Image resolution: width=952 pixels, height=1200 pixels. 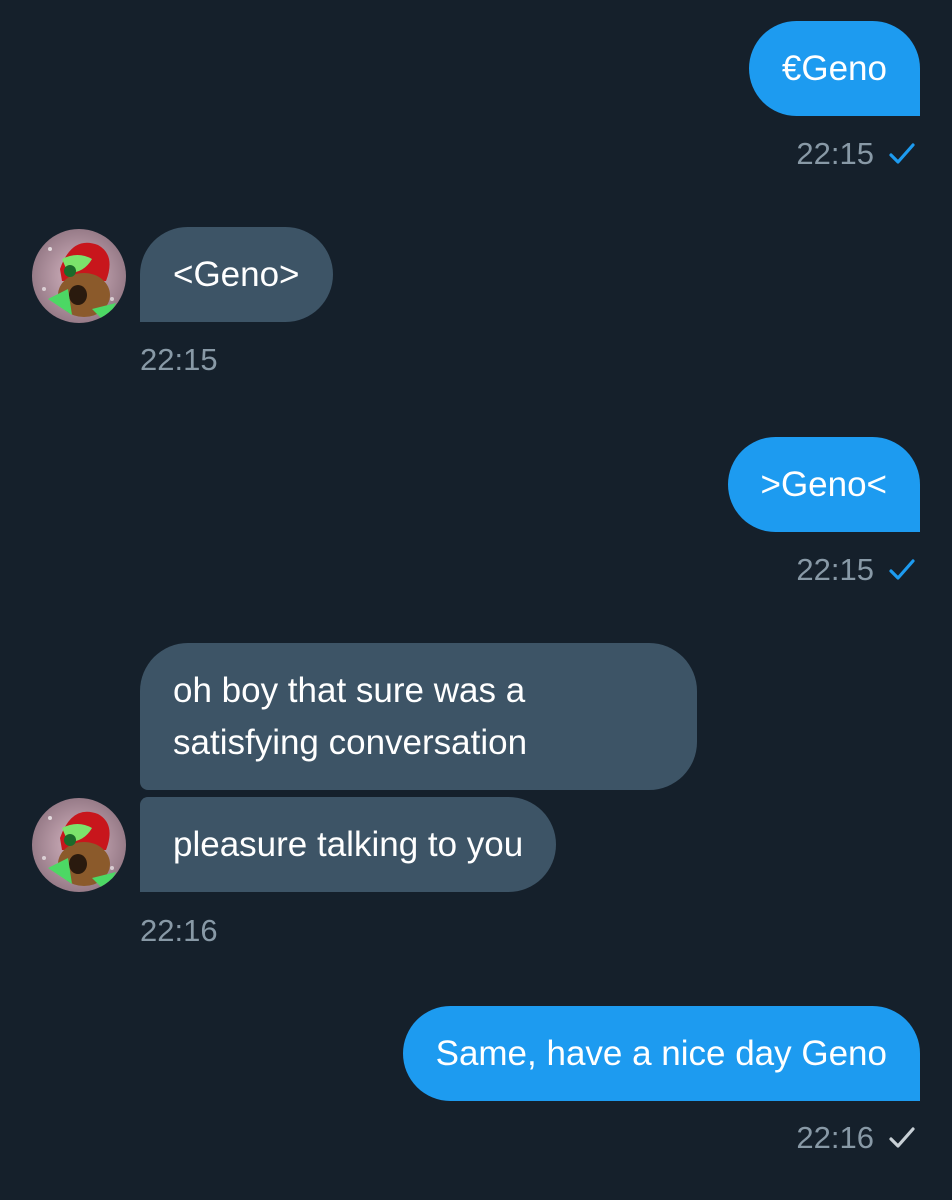 I want to click on outgoing-message-bubble: €Geno, so click(x=834, y=68).